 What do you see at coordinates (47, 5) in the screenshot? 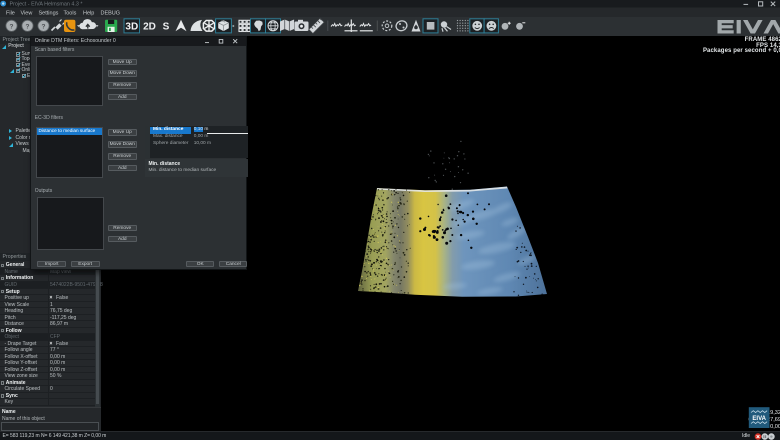
I see `svg-text: Project - EIVA Helmsman 4.3 *` at bounding box center [47, 5].